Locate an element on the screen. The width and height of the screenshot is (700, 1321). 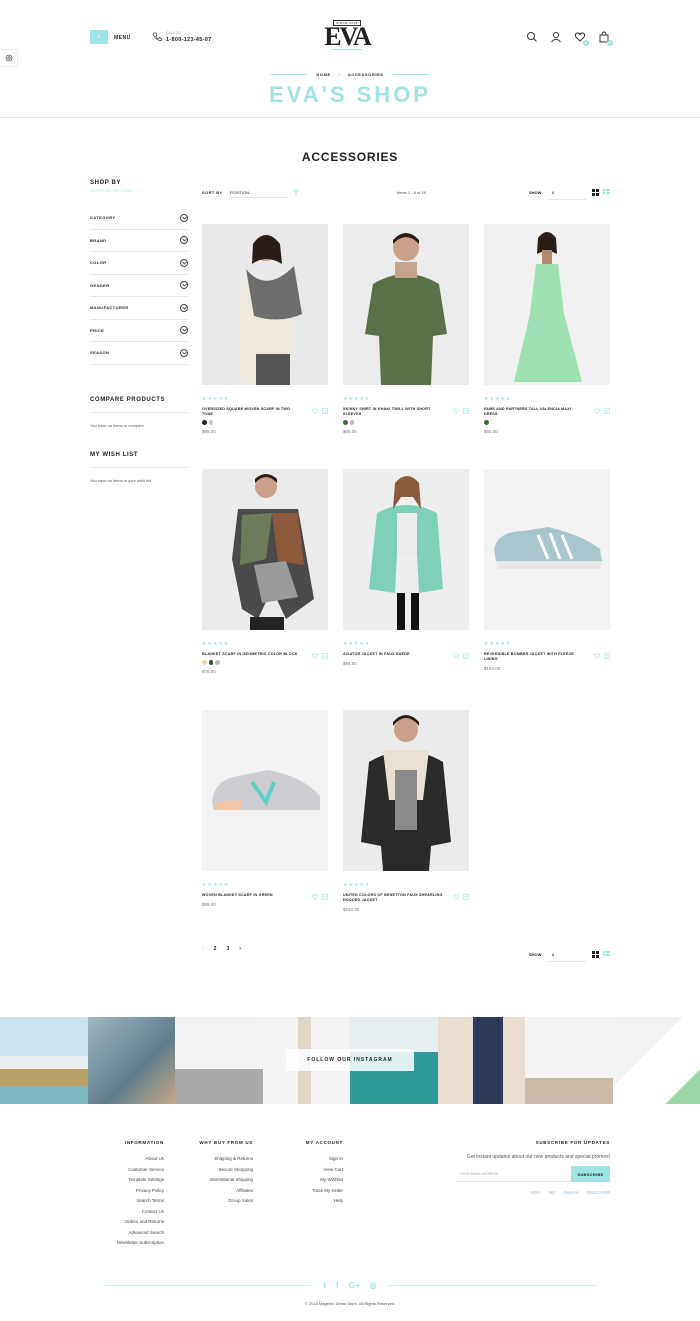
instagram-icon: ◎ is located at coordinates (373, 1285).